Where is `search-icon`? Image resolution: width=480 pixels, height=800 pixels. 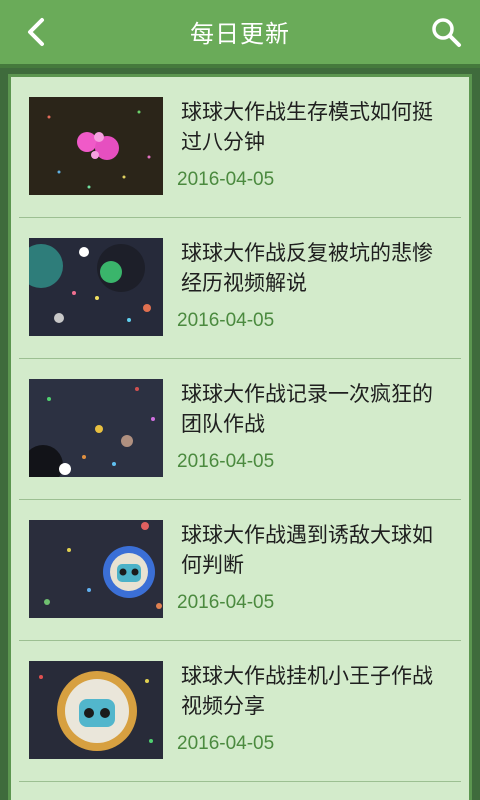 search-icon is located at coordinates (446, 32).